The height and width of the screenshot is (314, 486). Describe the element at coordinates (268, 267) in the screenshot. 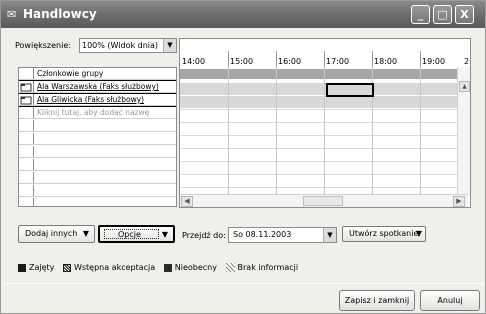

I see `legend-no-info: Brak informacji` at that location.